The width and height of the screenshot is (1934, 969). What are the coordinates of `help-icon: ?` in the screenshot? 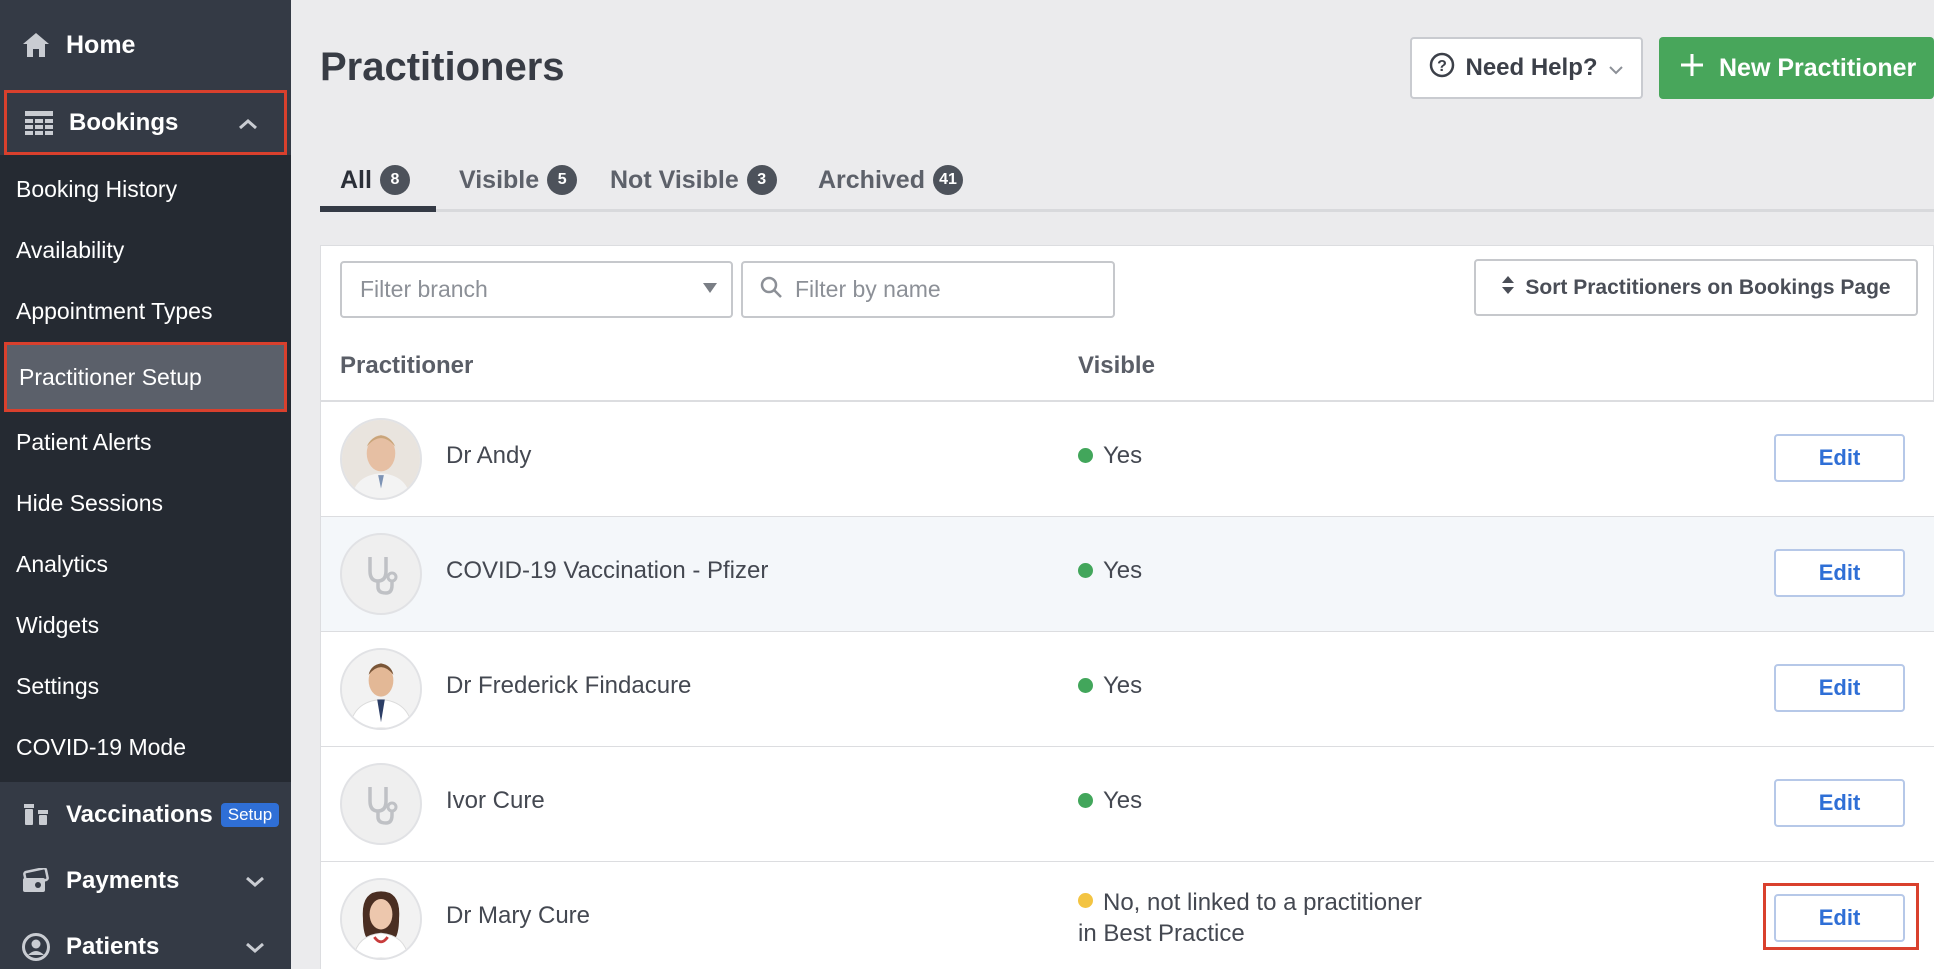 It's located at (1442, 68).